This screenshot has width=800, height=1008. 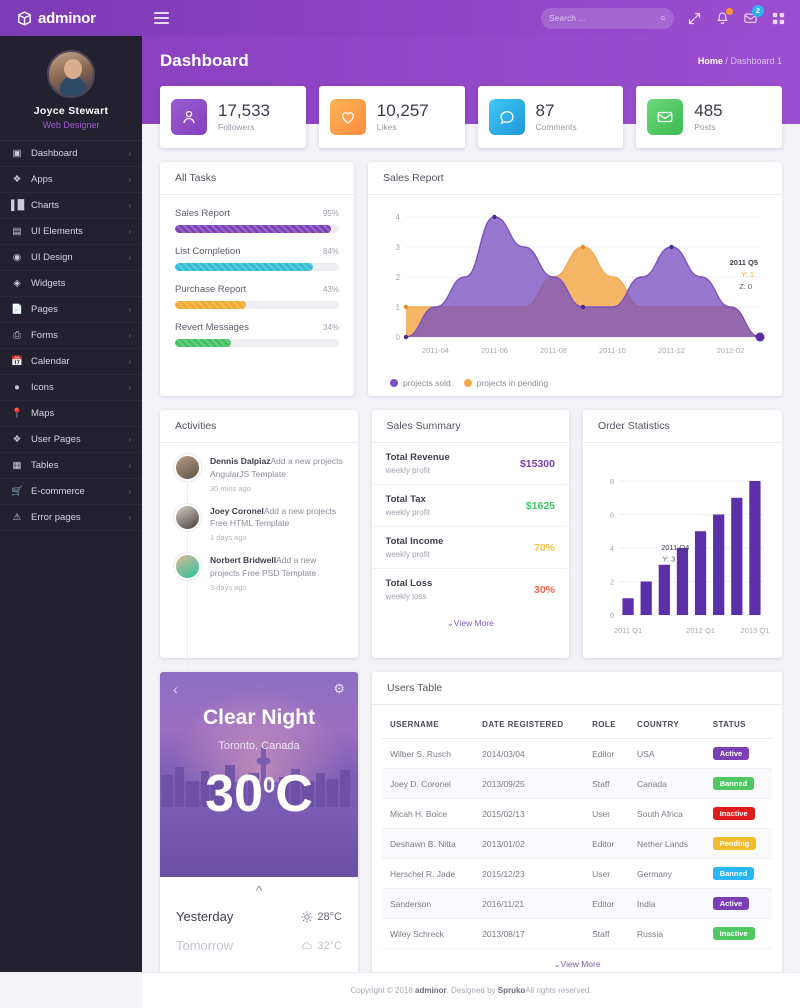 What do you see at coordinates (694, 18) in the screenshot?
I see `expand-icon` at bounding box center [694, 18].